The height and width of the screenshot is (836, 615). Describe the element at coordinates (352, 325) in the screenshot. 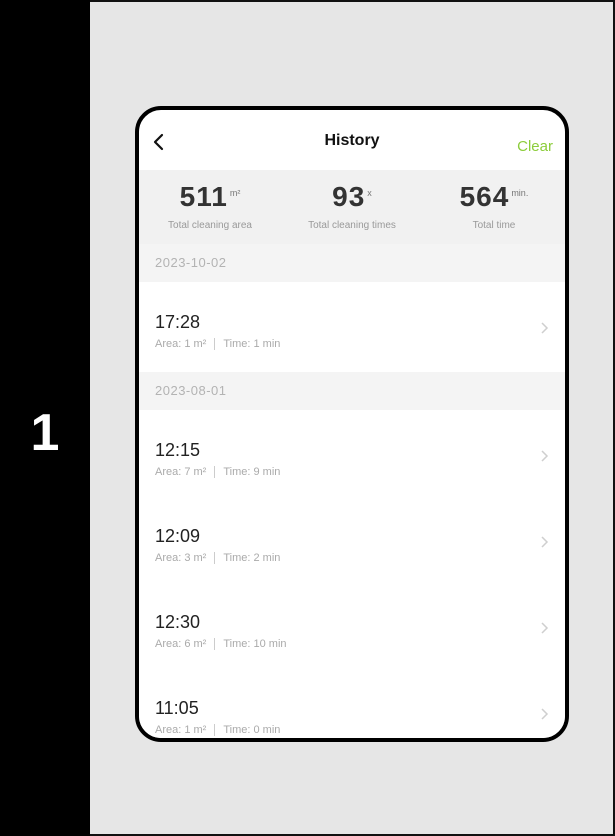

I see `history-entry: 17:28 Area: 1 m² Time: 1 min` at that location.